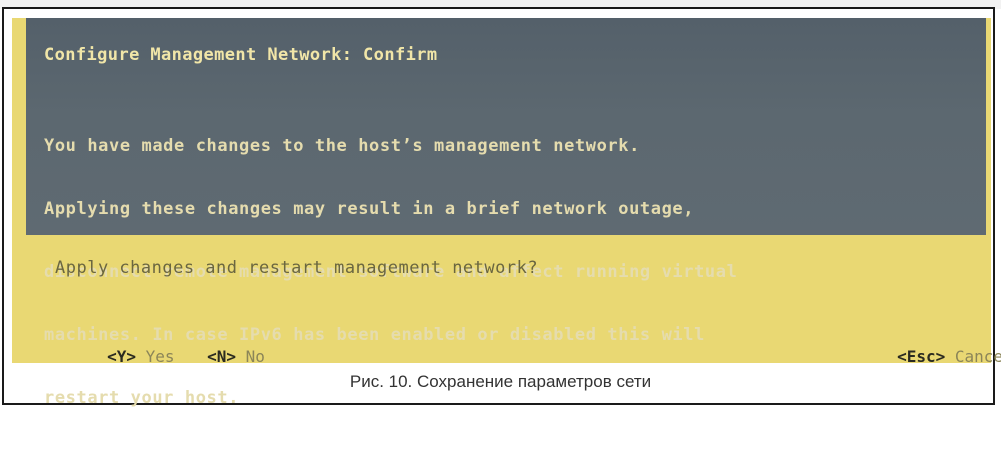 The image size is (1001, 451). Describe the element at coordinates (241, 55) in the screenshot. I see `dialog-title: Configure Management Network: Confirm` at that location.